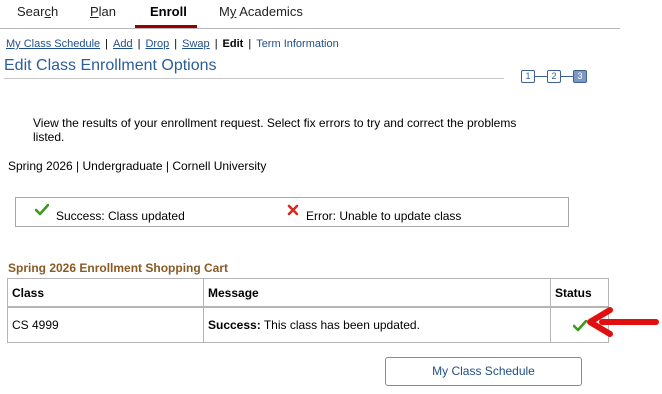  Describe the element at coordinates (234, 325) in the screenshot. I see `message-status-label: Success:` at that location.